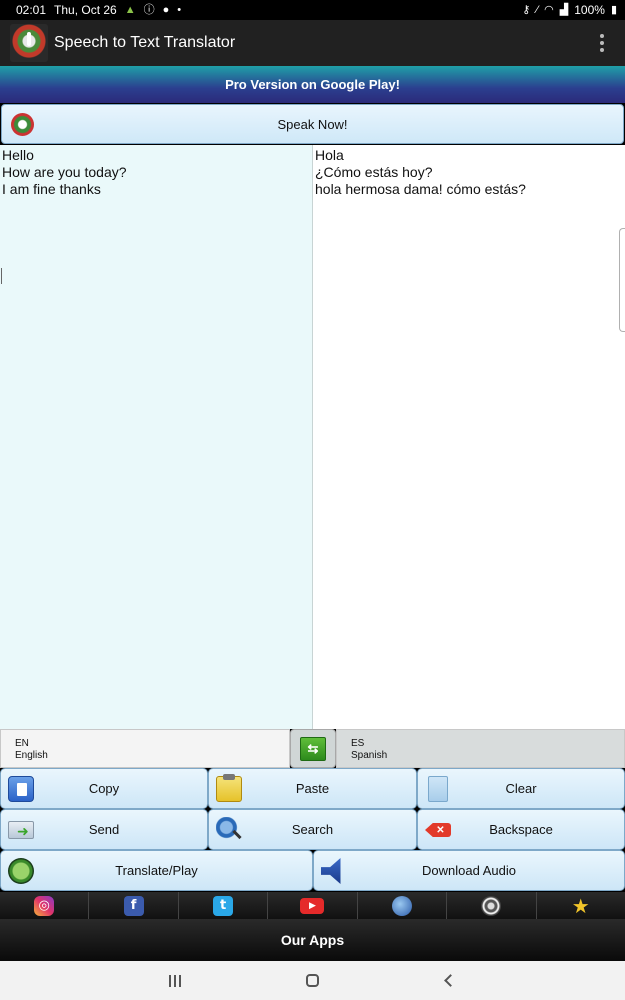 This screenshot has width=625, height=1000. I want to click on translate-play-button: Translate/Play, so click(156, 870).